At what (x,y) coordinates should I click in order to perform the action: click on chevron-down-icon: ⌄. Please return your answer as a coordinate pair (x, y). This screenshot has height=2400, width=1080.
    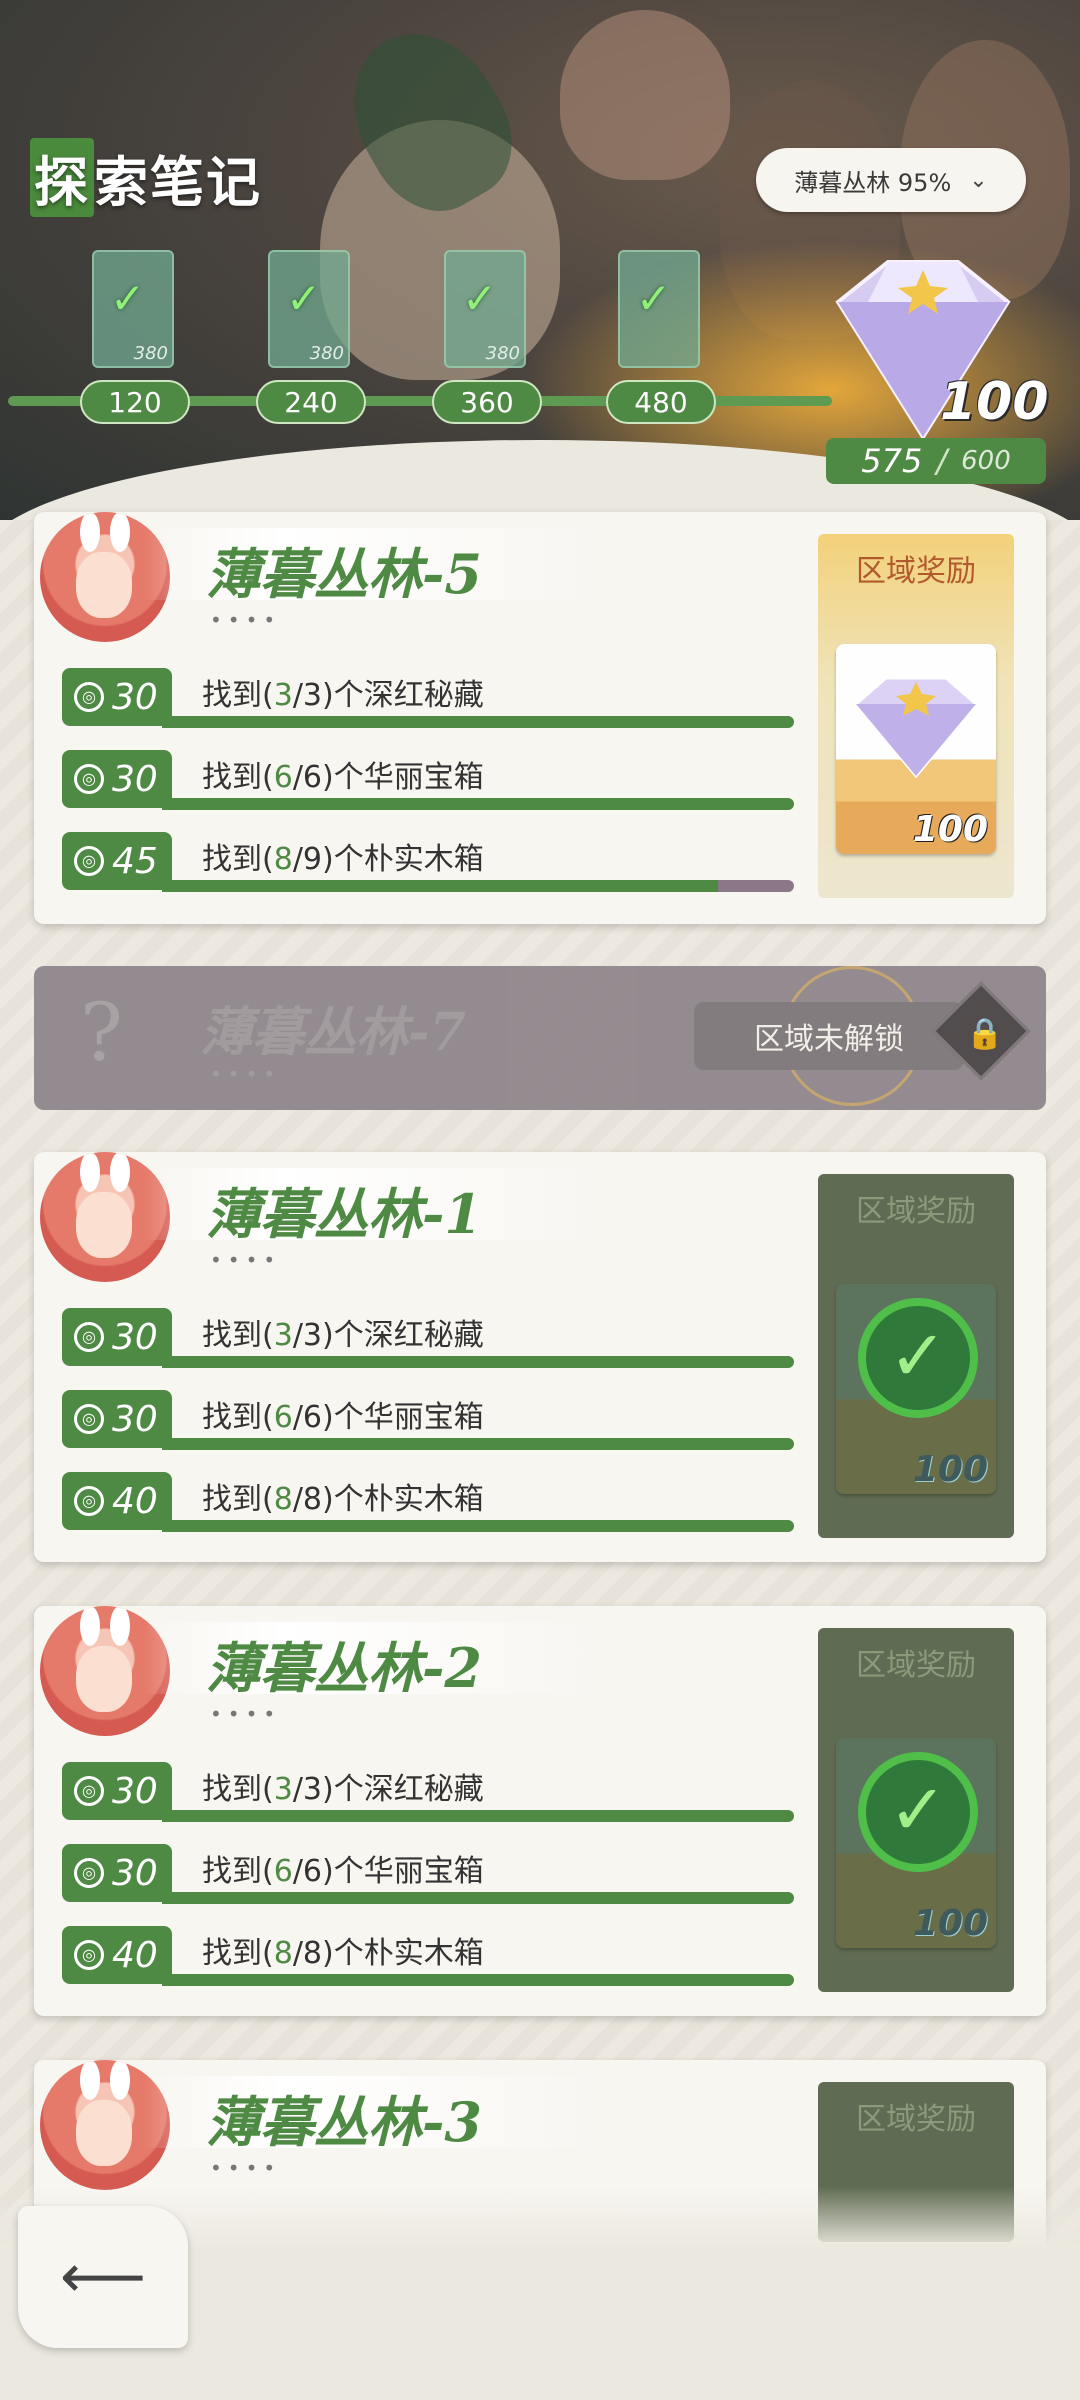
    Looking at the image, I should click on (978, 180).